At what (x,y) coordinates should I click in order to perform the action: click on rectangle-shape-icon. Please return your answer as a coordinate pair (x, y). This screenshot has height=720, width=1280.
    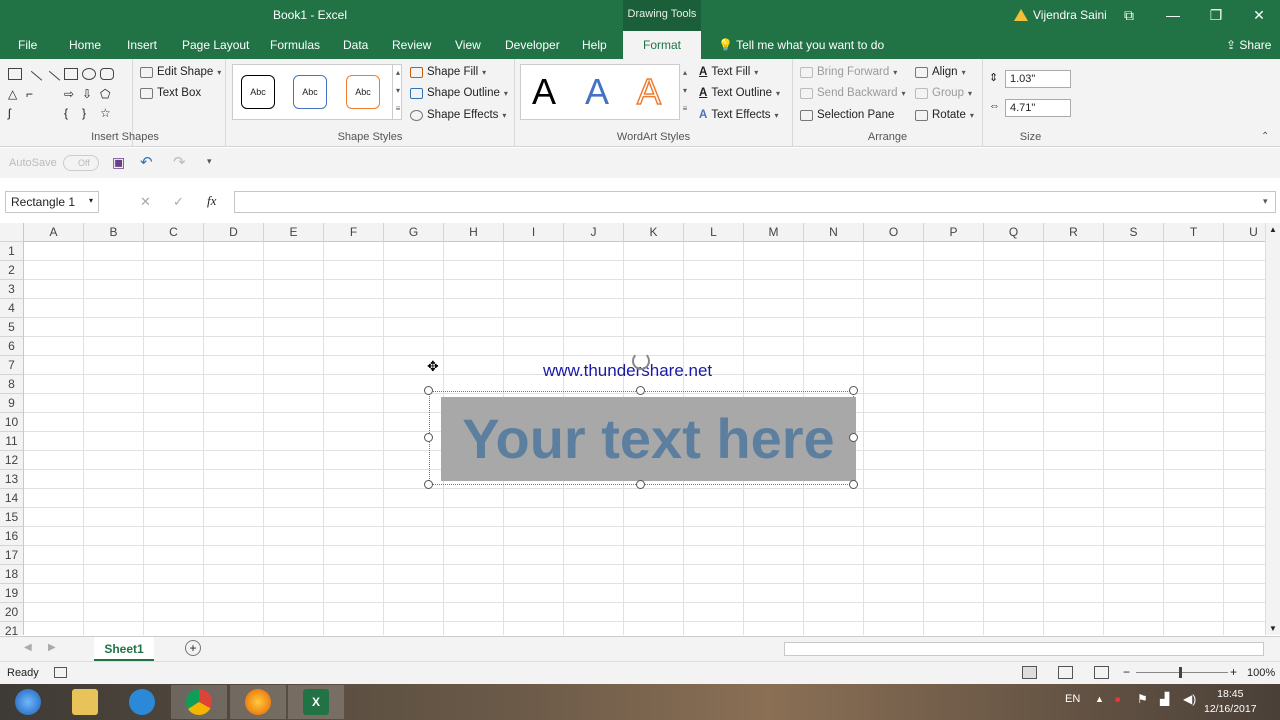
    Looking at the image, I should click on (71, 74).